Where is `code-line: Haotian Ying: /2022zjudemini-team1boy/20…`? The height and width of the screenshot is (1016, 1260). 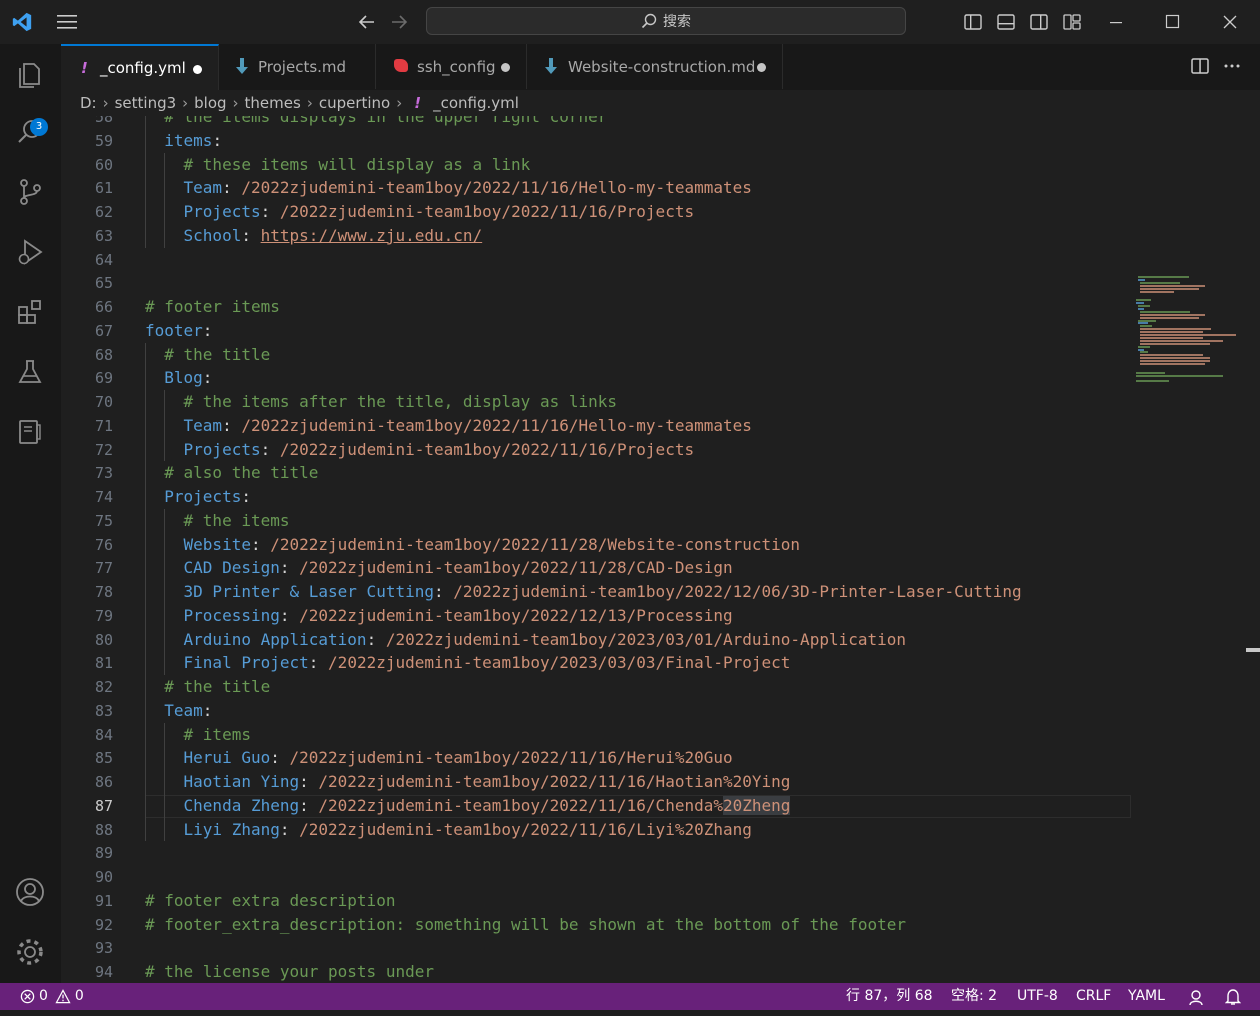
code-line: Haotian Ying: /2022zjudemini-team1boy/20… is located at coordinates (468, 782).